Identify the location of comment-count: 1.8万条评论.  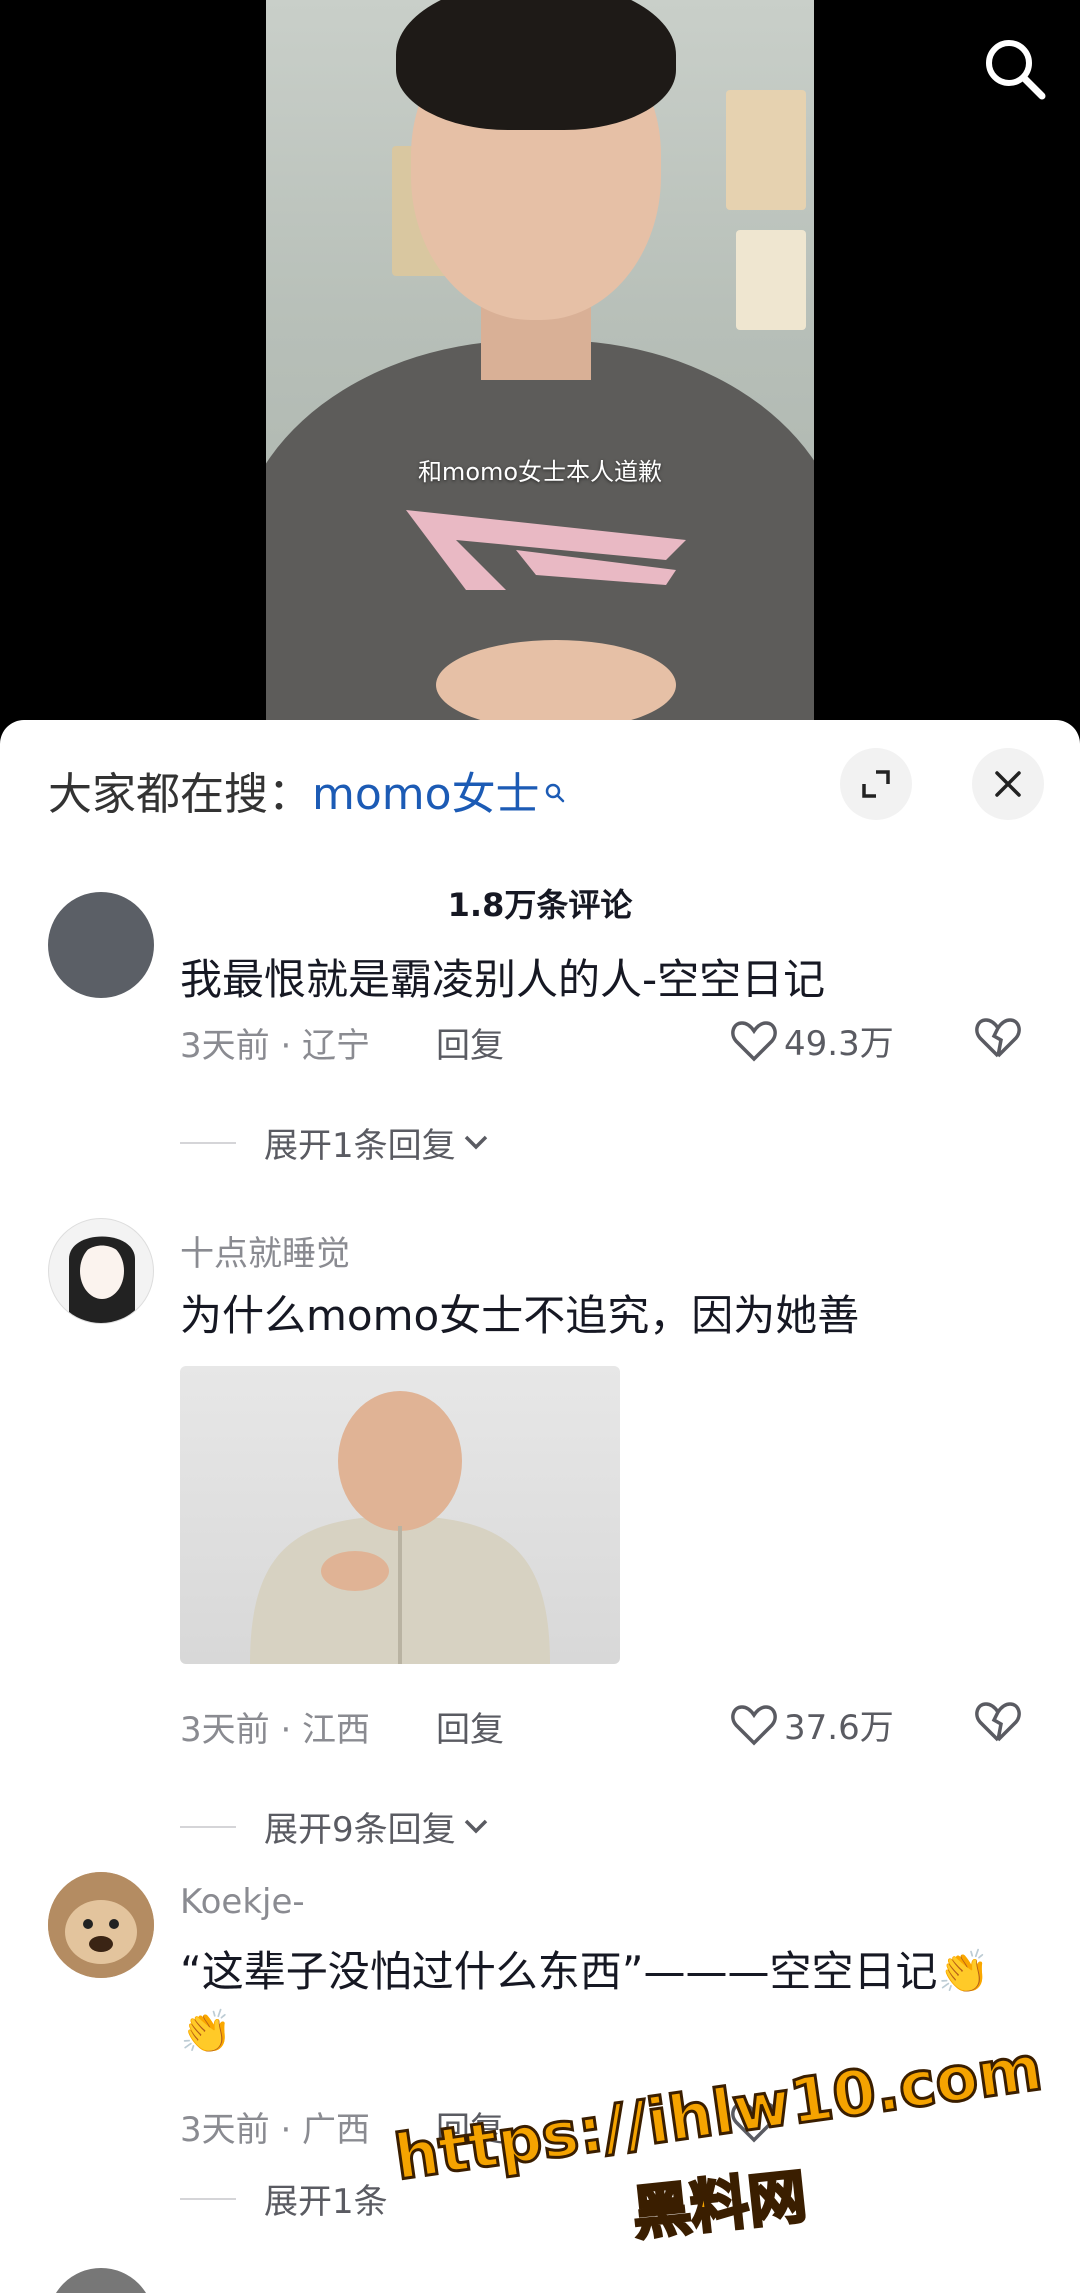
(540, 905).